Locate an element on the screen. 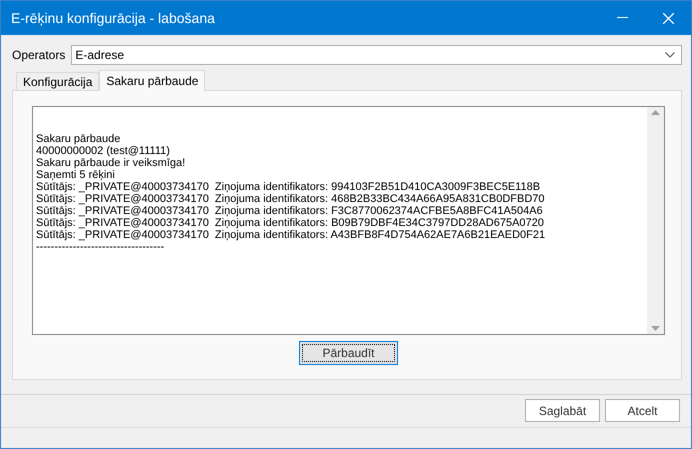 Image resolution: width=692 pixels, height=449 pixels. log-line: Saņemti 5 rēķini is located at coordinates (76, 175).